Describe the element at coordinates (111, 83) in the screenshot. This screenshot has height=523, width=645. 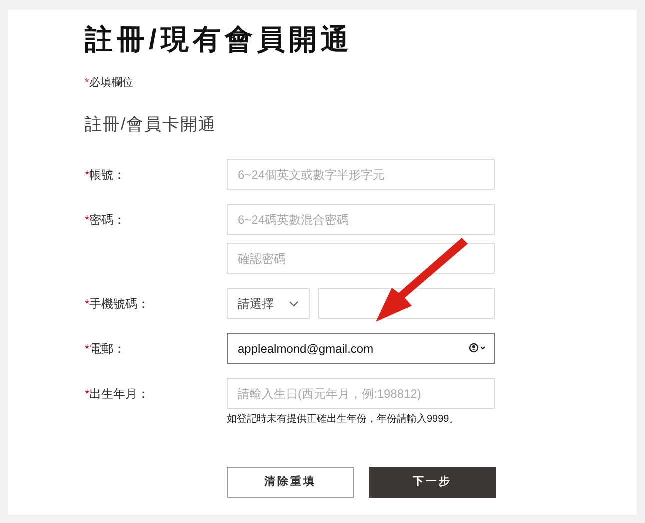
I see `required-note: 必填欄位` at that location.